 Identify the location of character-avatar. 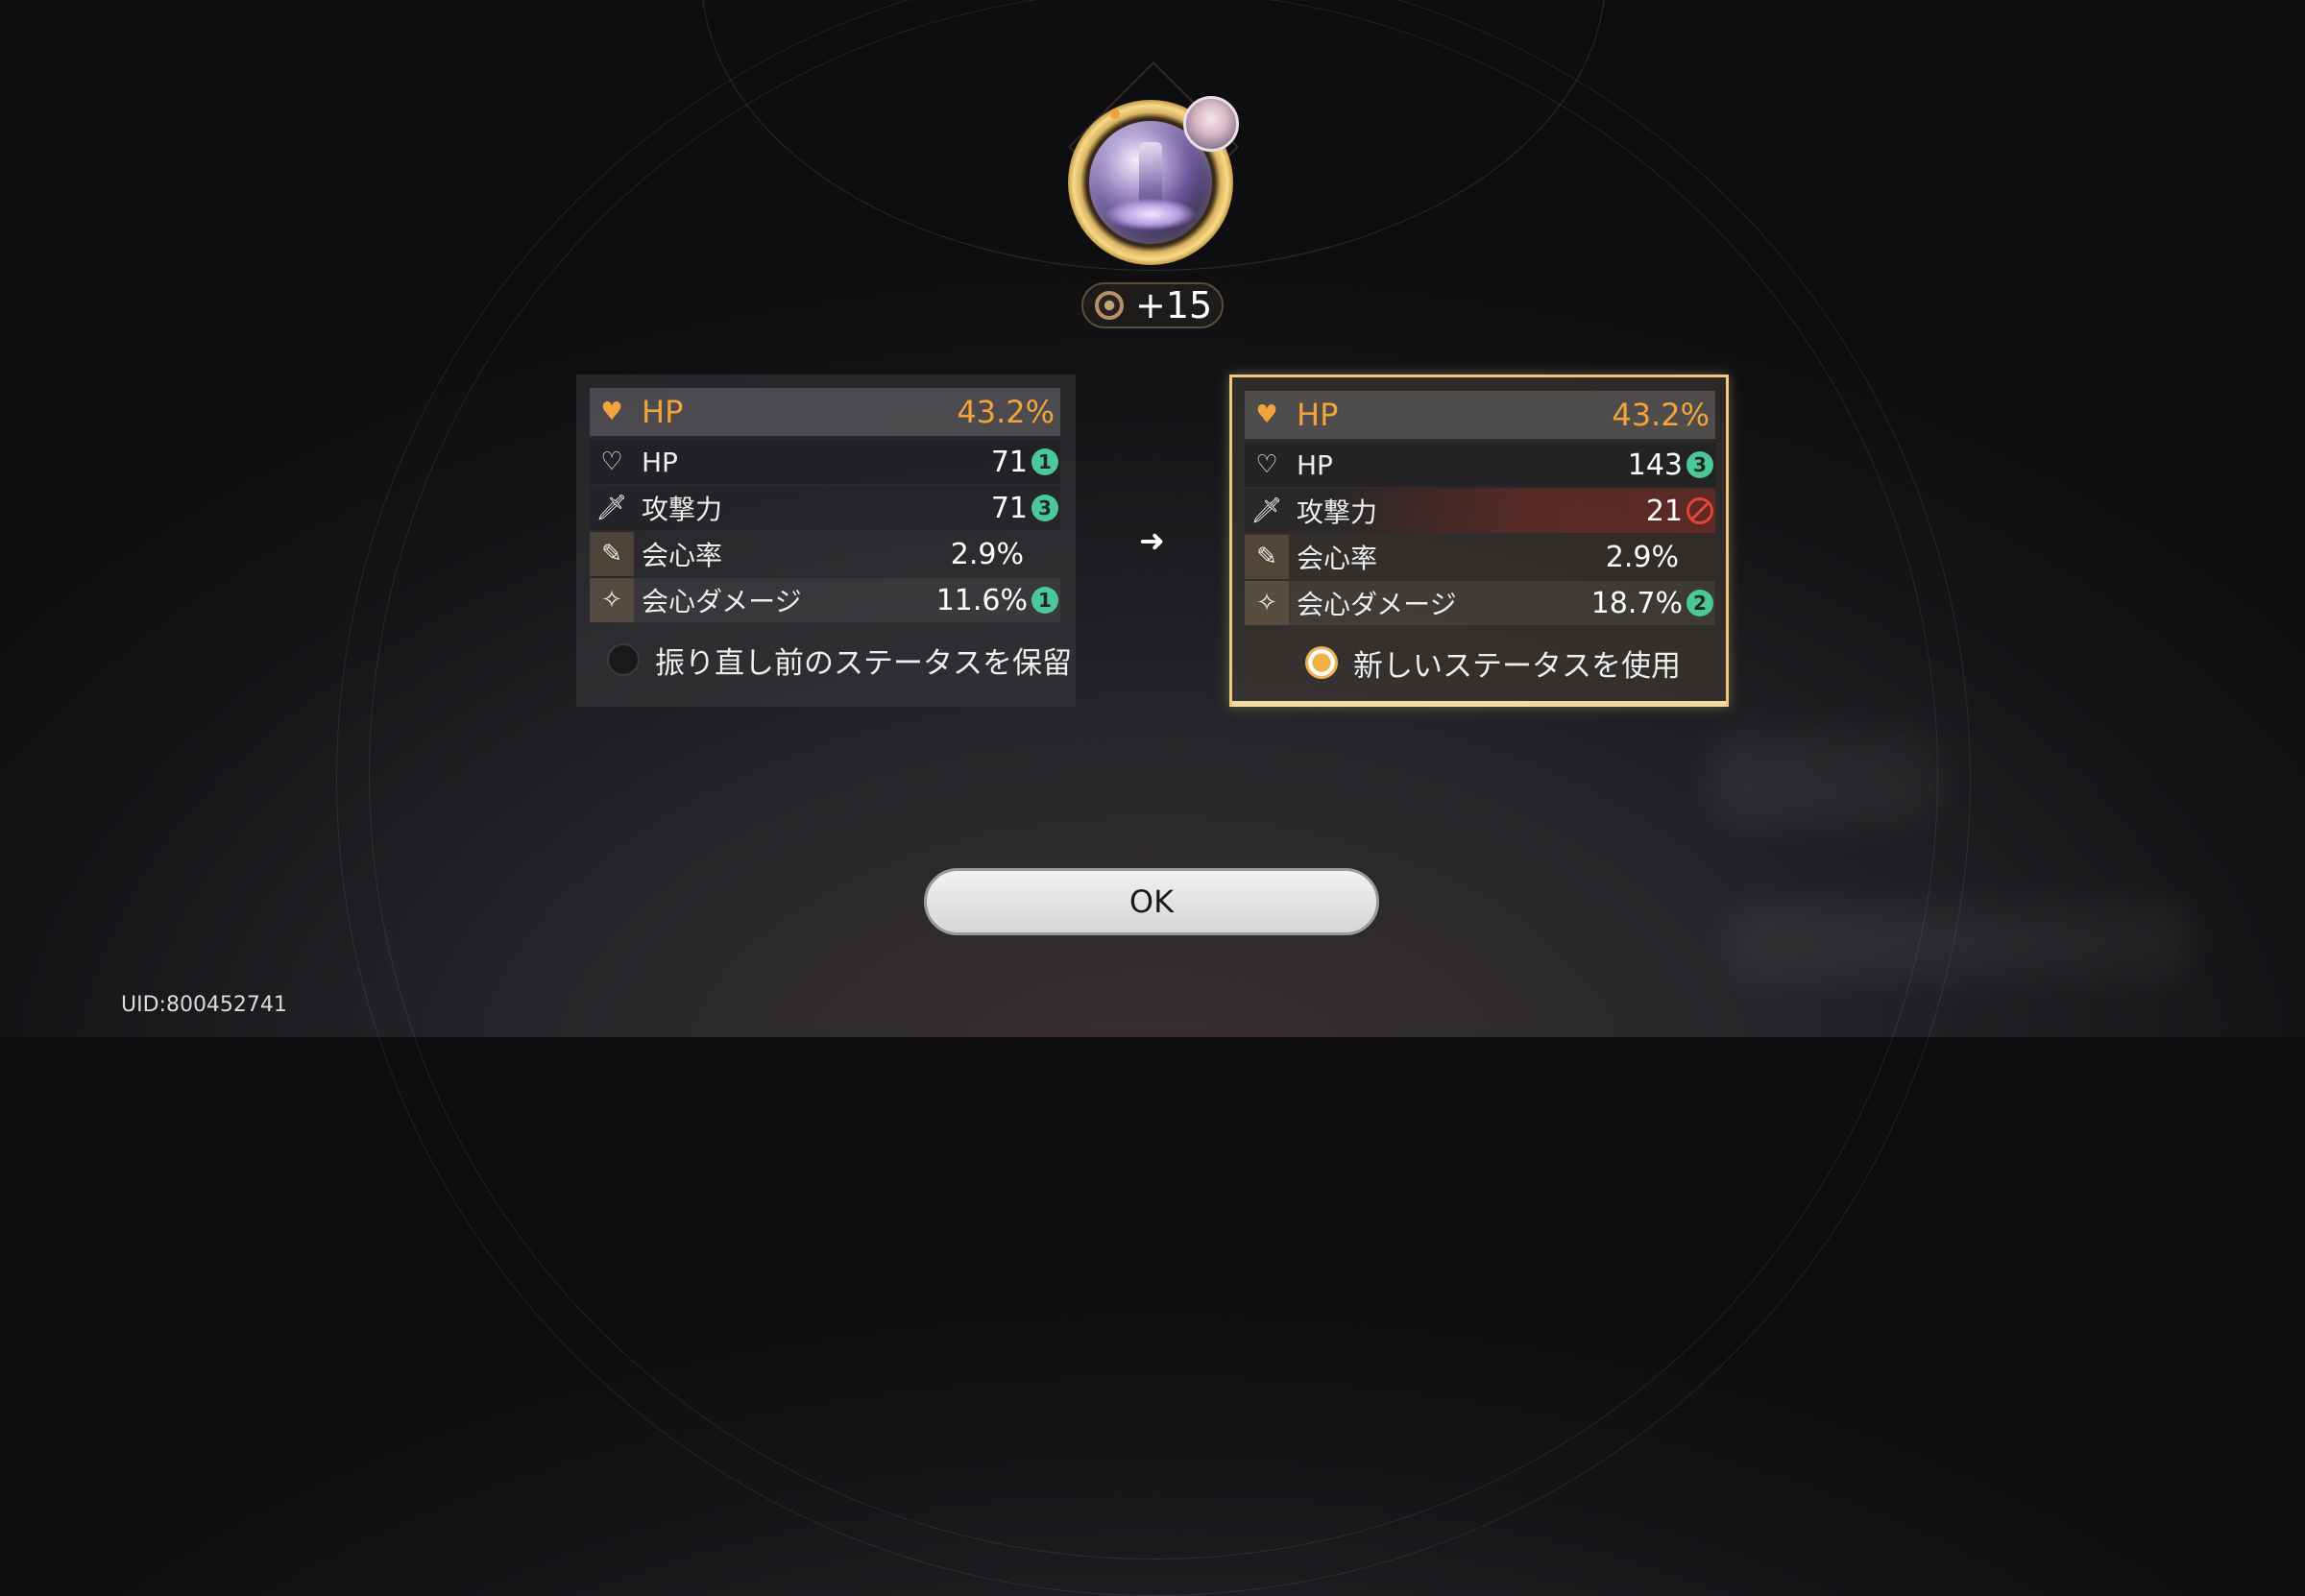
(1211, 124).